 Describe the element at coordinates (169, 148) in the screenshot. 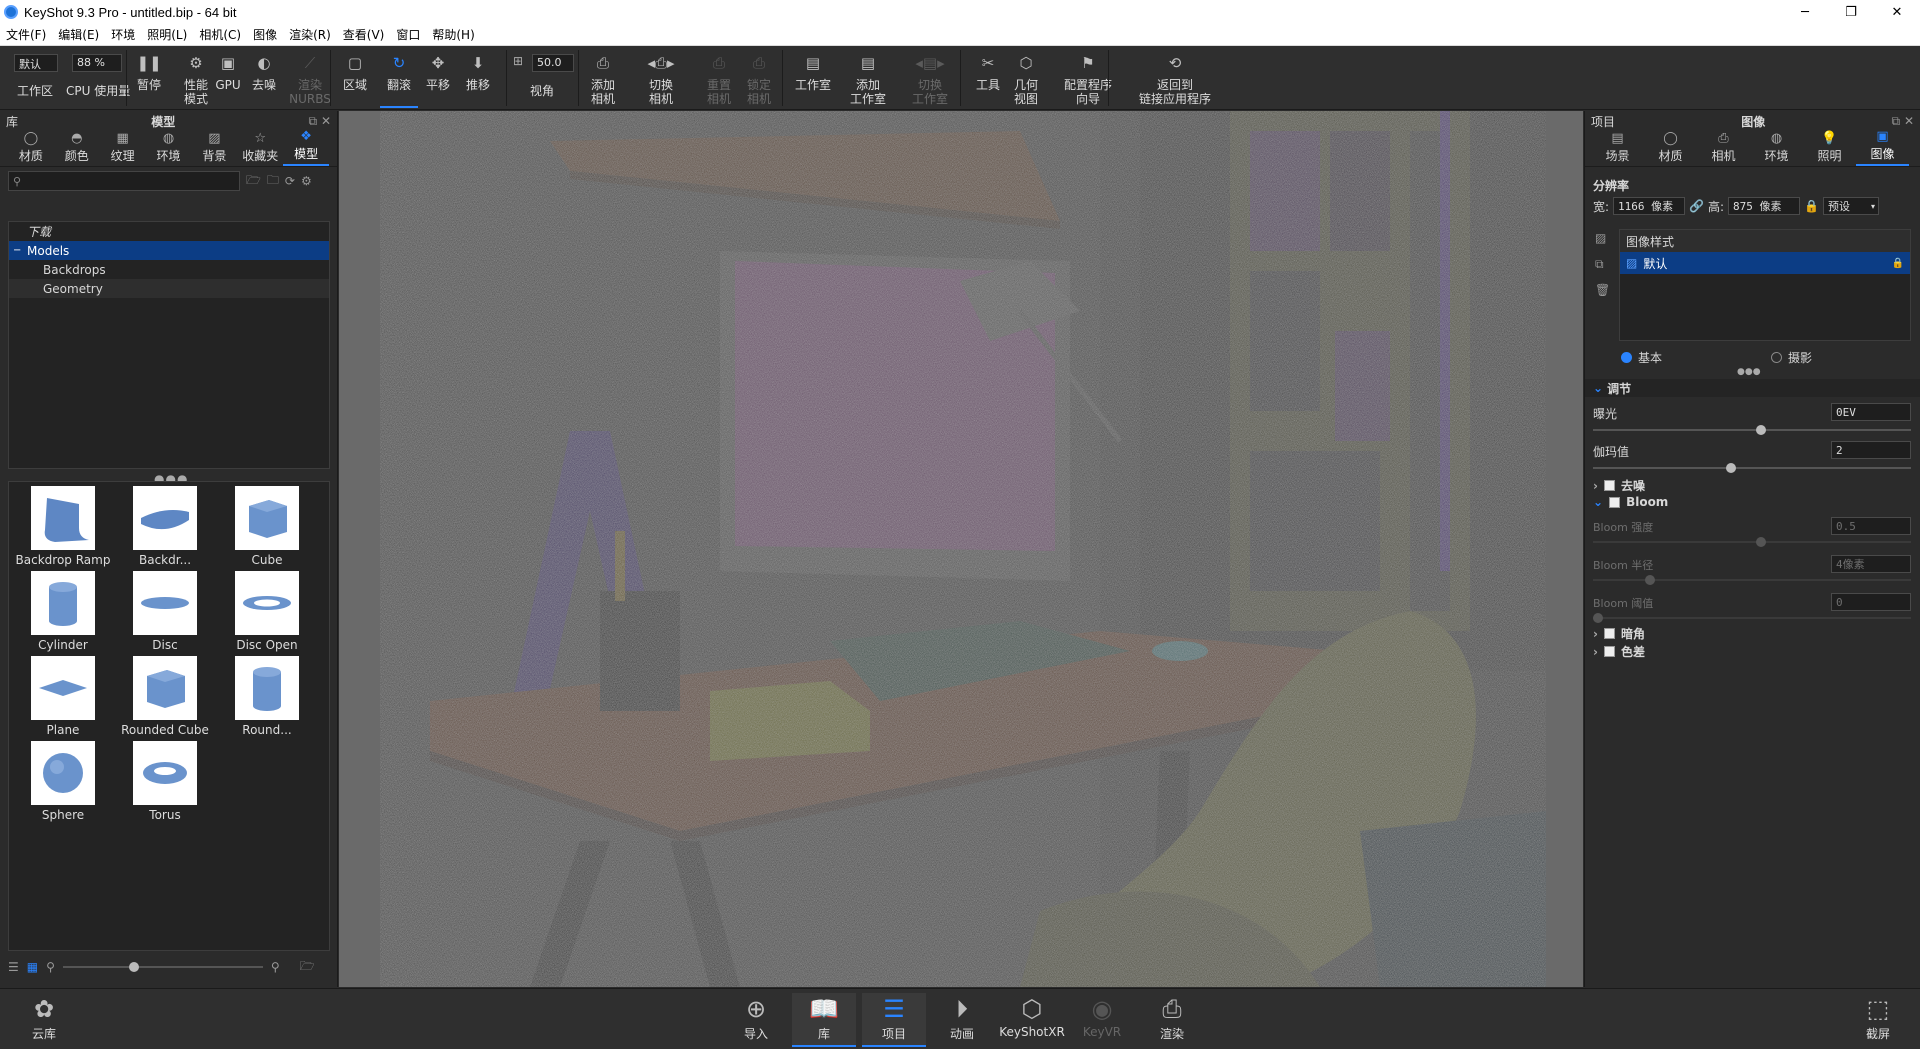

I see `library-tab: ◍ 环境` at that location.